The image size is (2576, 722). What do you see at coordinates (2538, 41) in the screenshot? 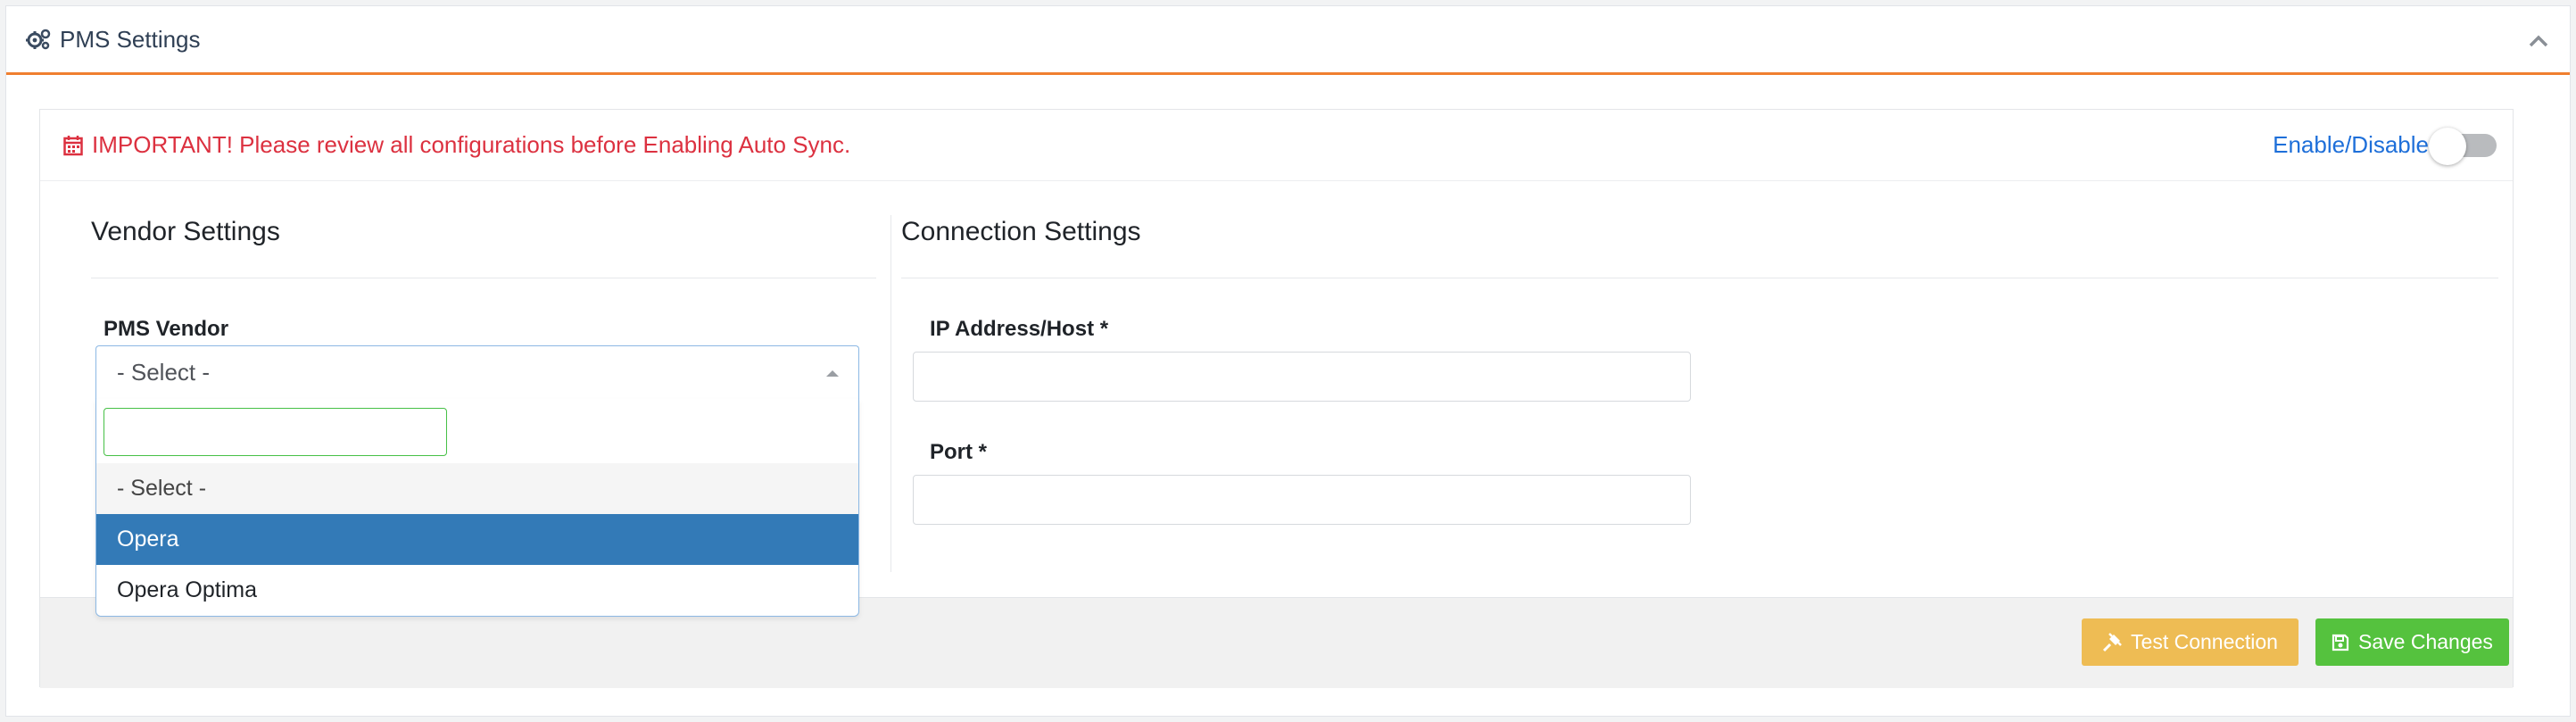
I see `chevron-up-icon` at bounding box center [2538, 41].